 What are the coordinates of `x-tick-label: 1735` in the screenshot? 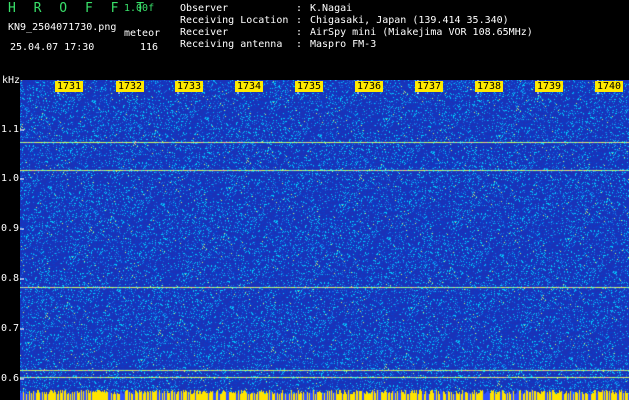 It's located at (309, 86).